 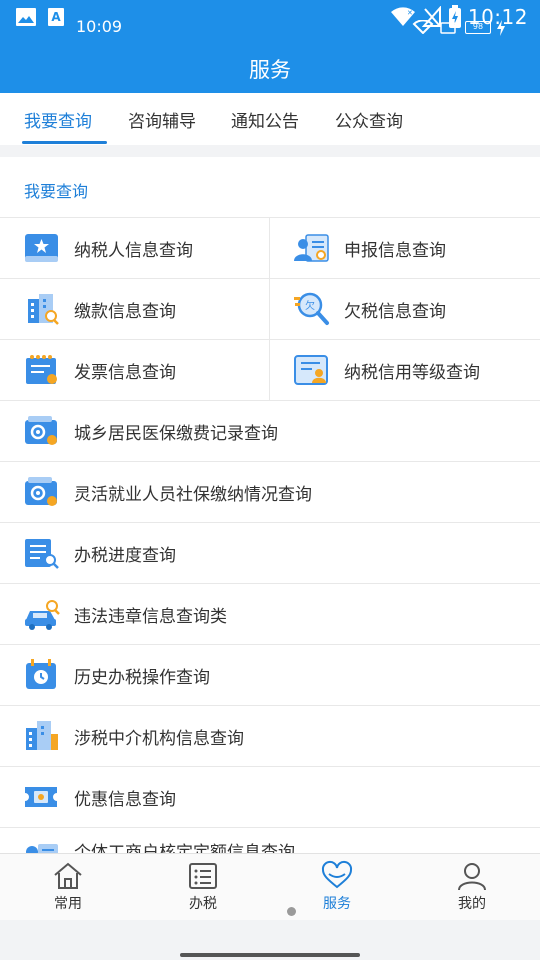 I want to click on item-label: 违法违章信息查询类, so click(x=150, y=616).